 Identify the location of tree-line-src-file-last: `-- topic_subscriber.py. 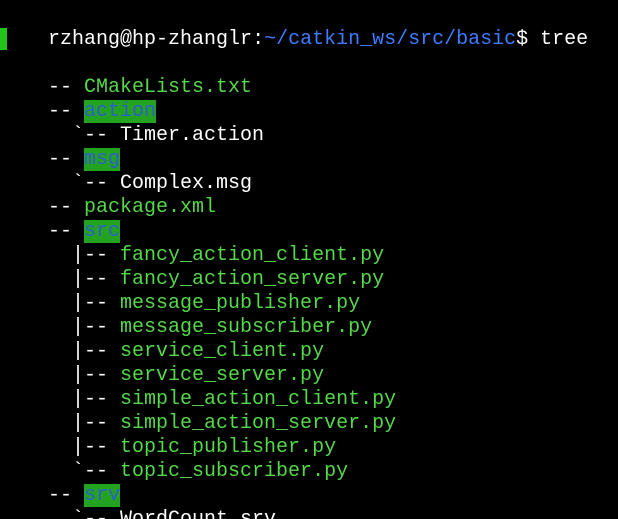
(174, 459).